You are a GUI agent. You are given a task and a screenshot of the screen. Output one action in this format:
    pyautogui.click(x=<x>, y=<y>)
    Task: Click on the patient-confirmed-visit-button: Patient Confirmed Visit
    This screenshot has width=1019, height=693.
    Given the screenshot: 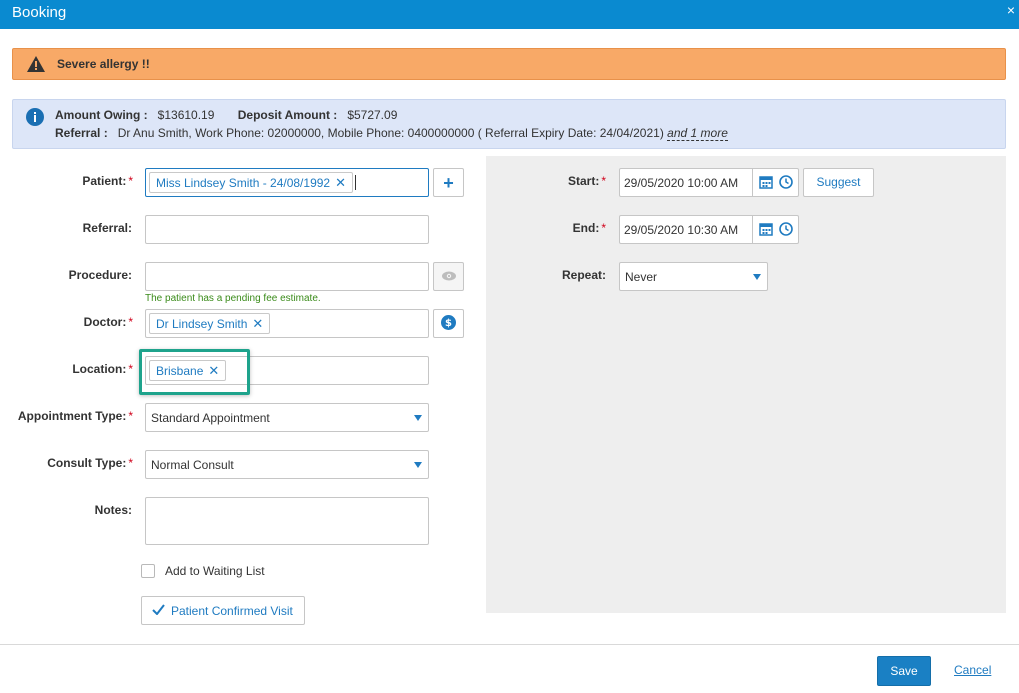 What is the action you would take?
    pyautogui.click(x=223, y=610)
    